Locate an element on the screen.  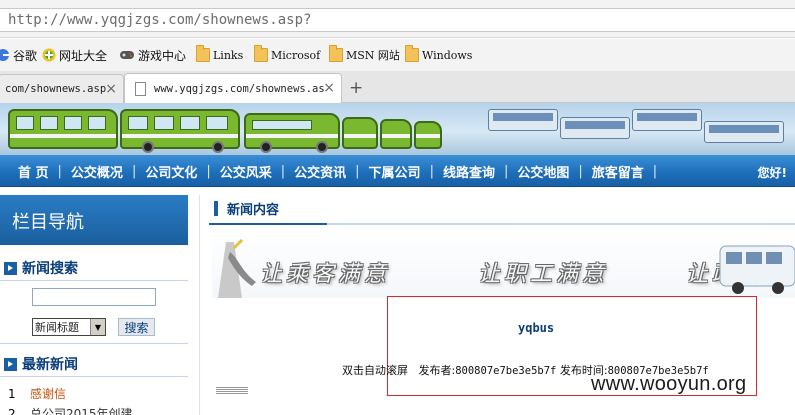
nav-item-culture: 公司文化 | is located at coordinates (182, 171).